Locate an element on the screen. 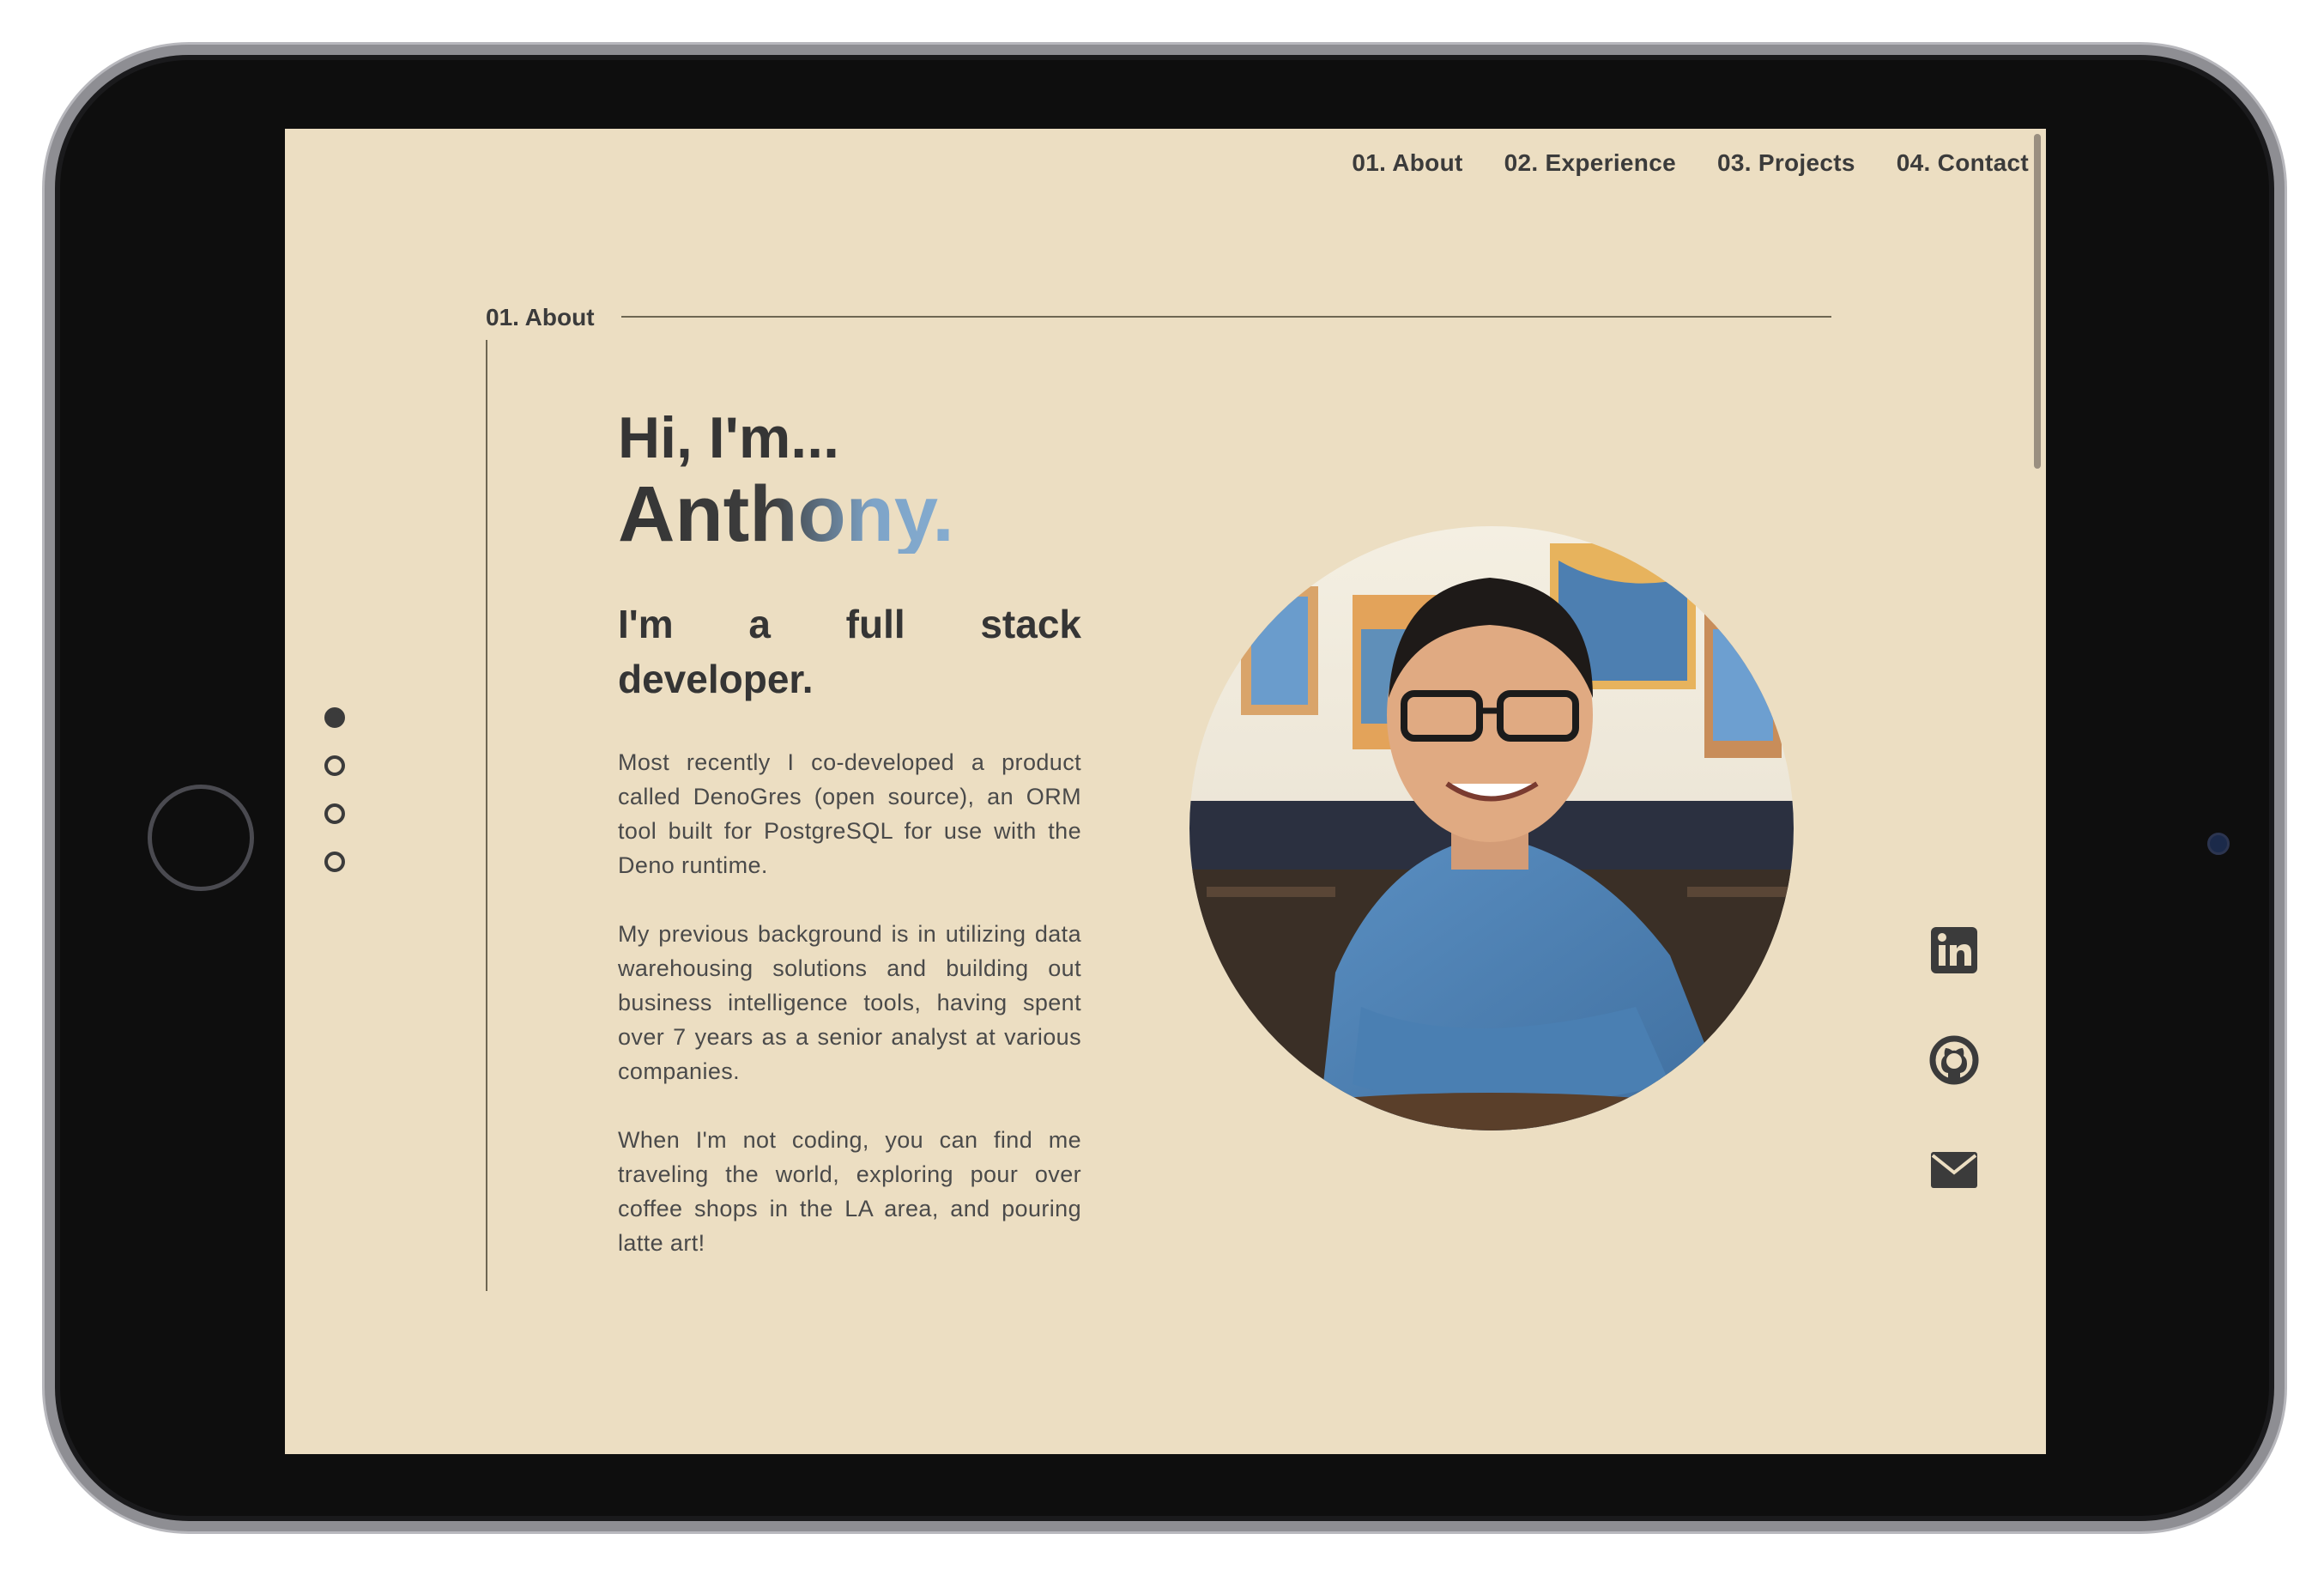 The width and height of the screenshot is (2324, 1576). role-tagline: I'm a full stack developer. is located at coordinates (849, 652).